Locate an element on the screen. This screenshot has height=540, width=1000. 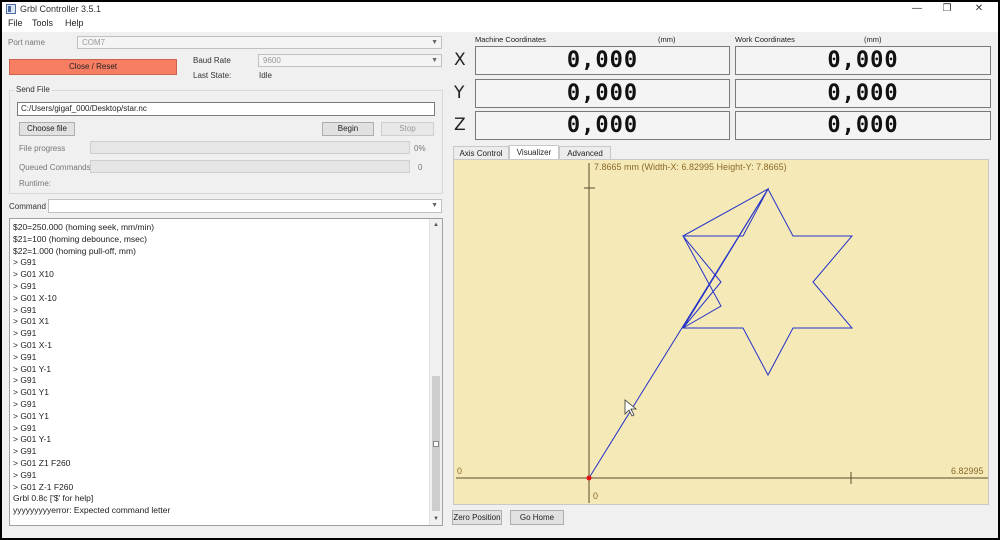
work-y-display: 0,000 is located at coordinates (863, 93).